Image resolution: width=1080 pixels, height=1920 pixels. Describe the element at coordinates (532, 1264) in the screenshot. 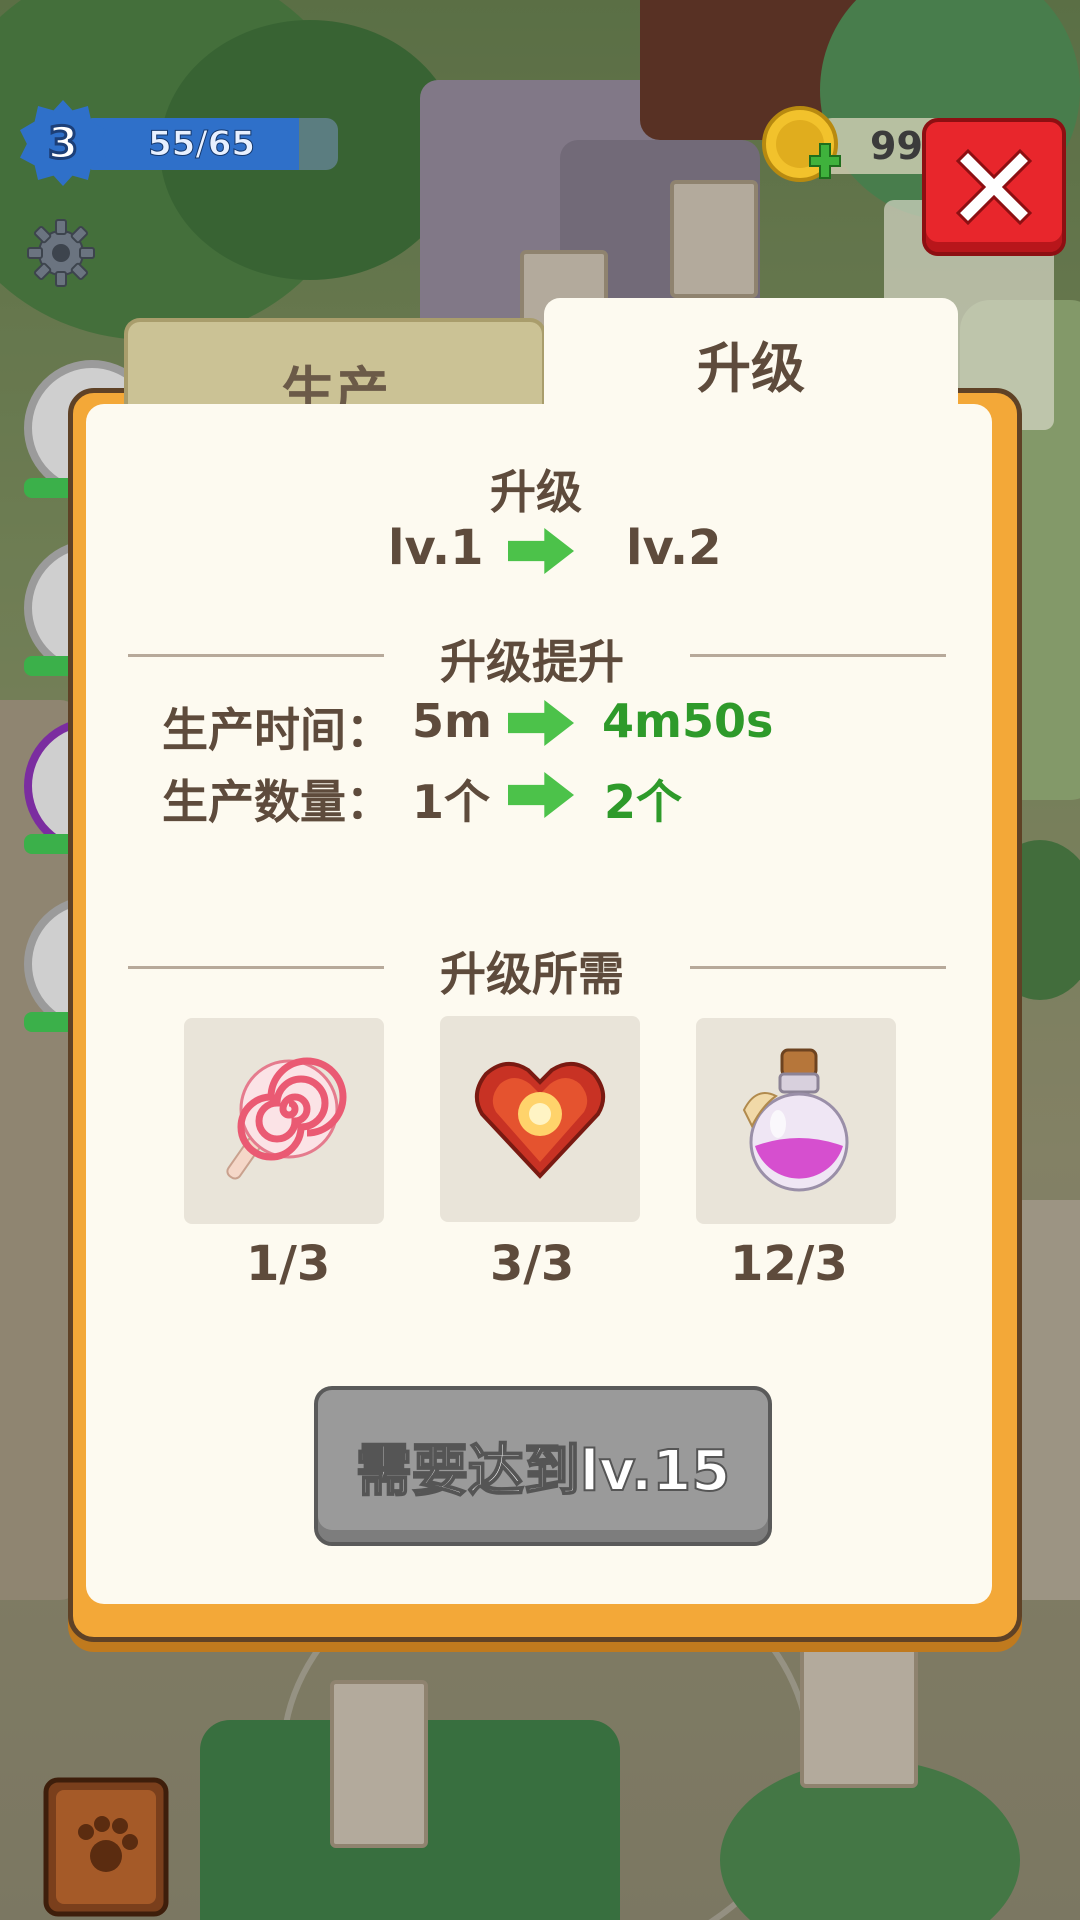

I see `requirement-count-fire-heart: 3/3` at that location.